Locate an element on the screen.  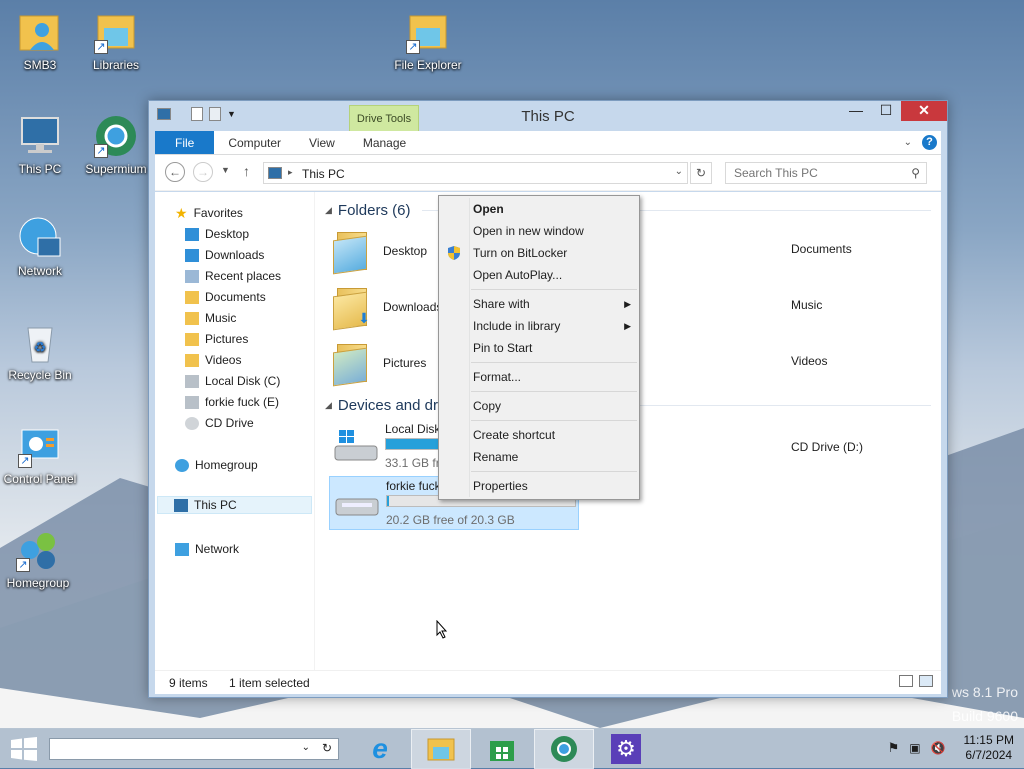
taskbar-search-box: ⌄ ↻ is located at coordinates (194, 749).